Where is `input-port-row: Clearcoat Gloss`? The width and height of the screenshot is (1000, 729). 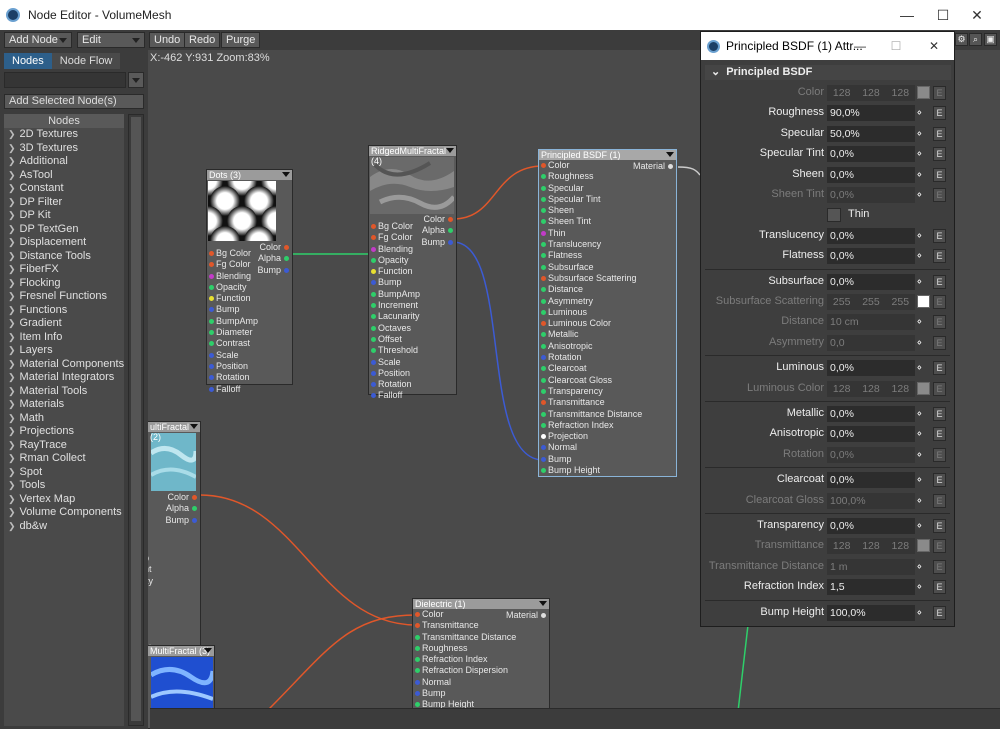
input-port-row: Clearcoat Gloss is located at coordinates (607, 380).